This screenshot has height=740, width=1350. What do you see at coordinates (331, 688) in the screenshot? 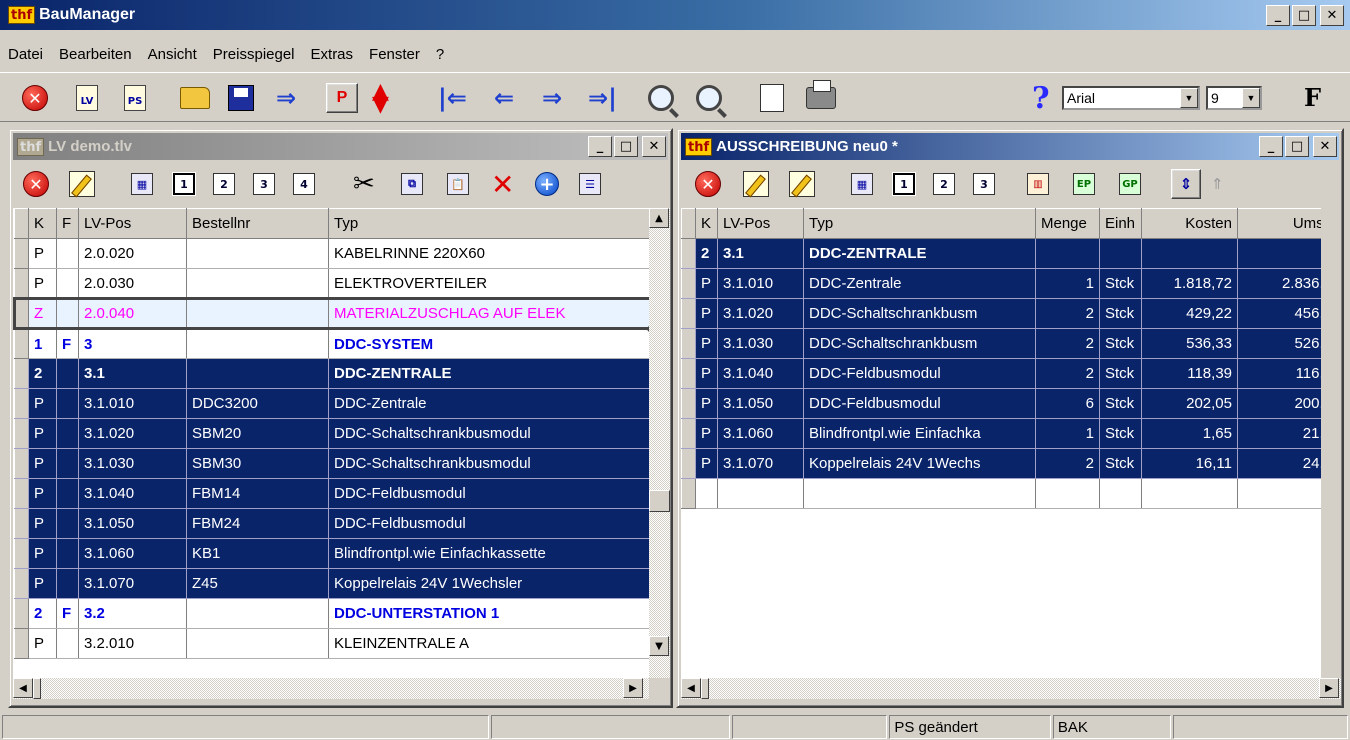
I see `lv-horizontal-scrollbar: ◀ ▶` at bounding box center [331, 688].